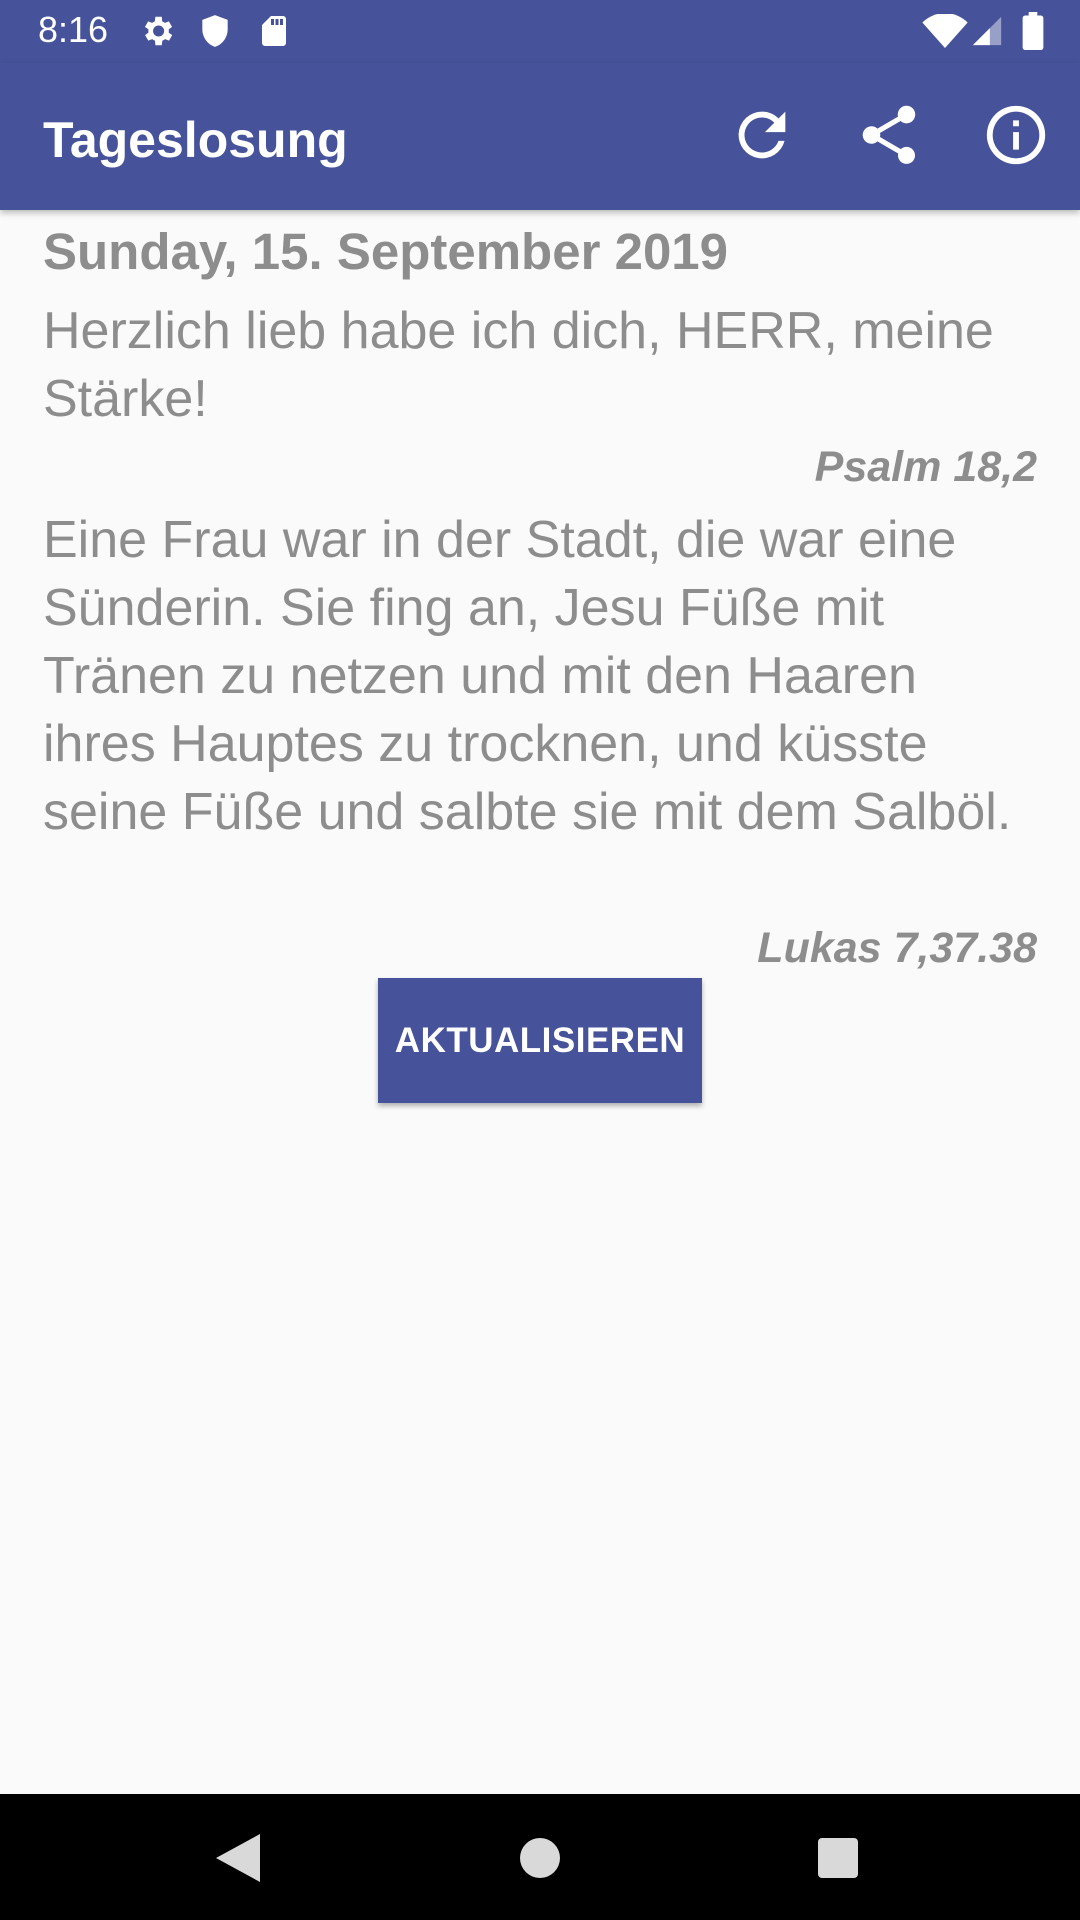 The image size is (1080, 1920). Describe the element at coordinates (889, 135) in the screenshot. I see `share-icon` at that location.